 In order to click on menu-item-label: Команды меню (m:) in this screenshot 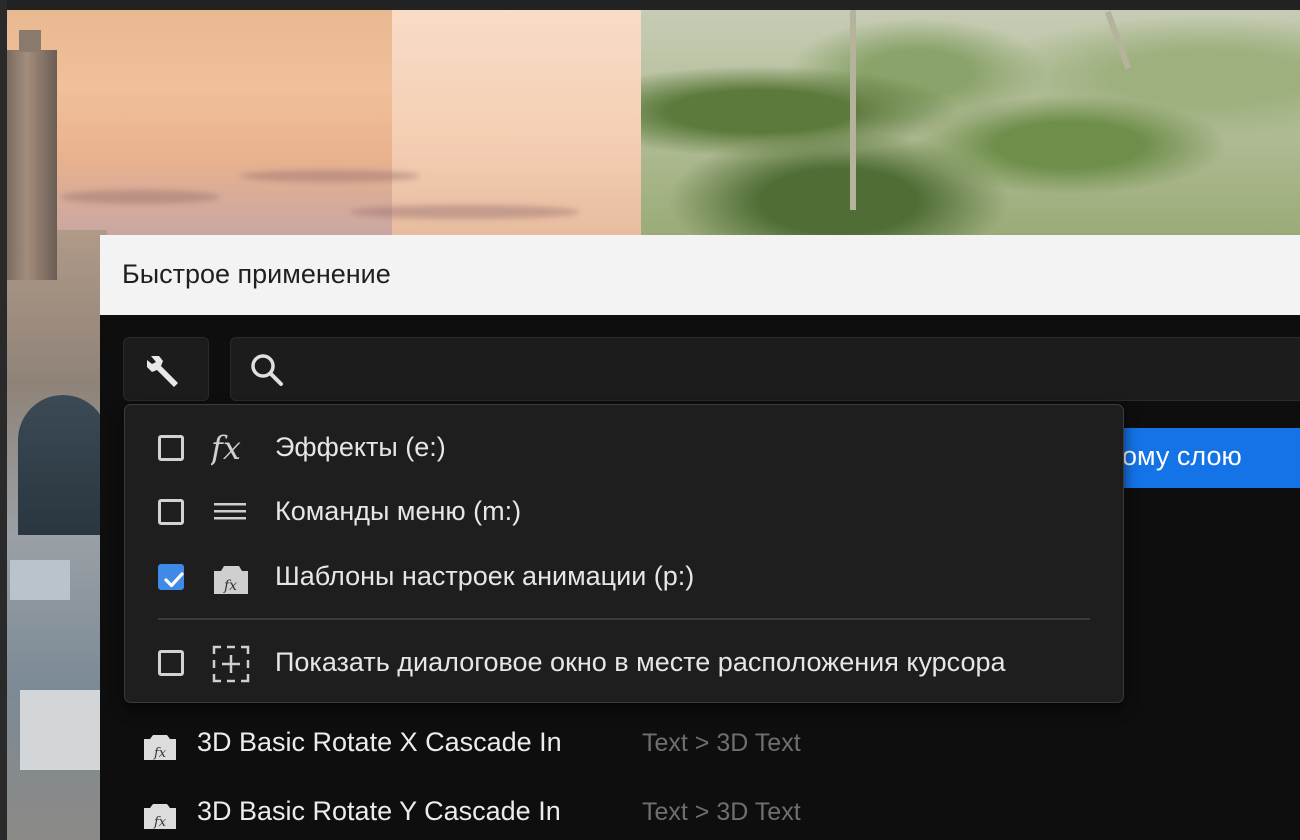, I will do `click(398, 511)`.